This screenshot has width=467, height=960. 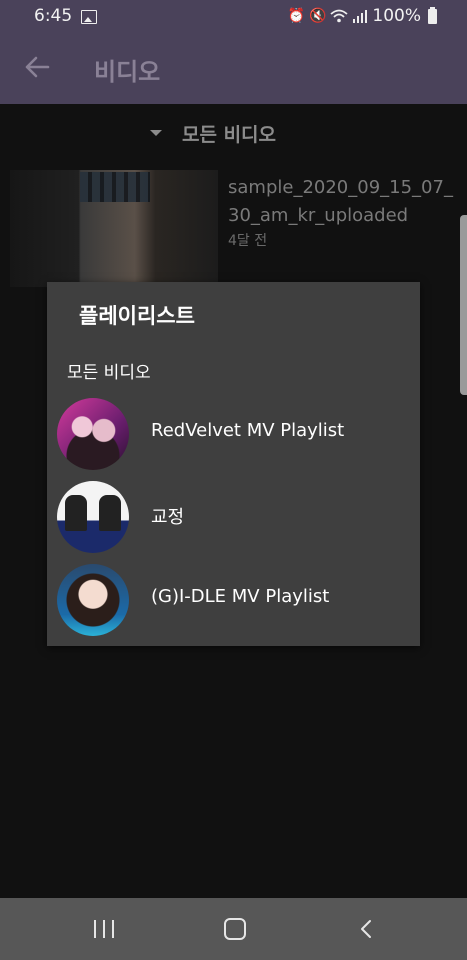 I want to click on playlist-label: RedVelvet MV Playlist, so click(x=248, y=430).